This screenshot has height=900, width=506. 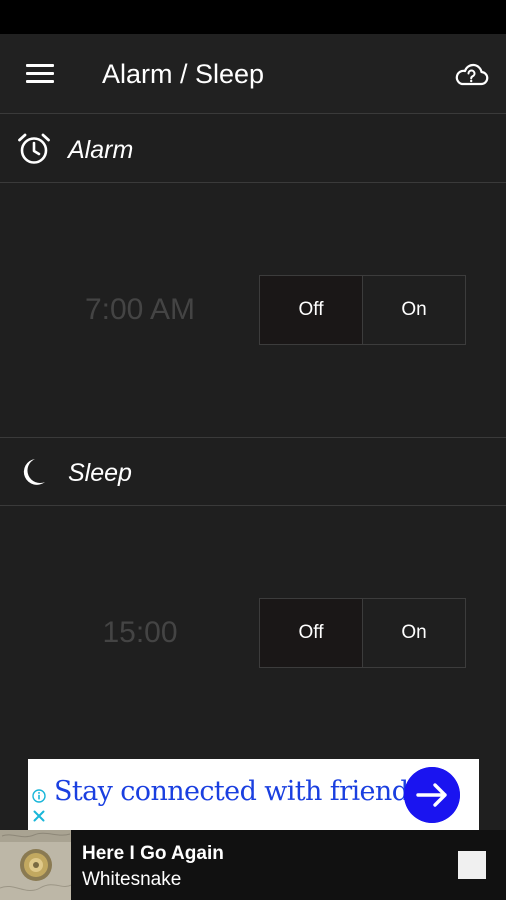 I want to click on alarm-toggle: Off On, so click(x=362, y=310).